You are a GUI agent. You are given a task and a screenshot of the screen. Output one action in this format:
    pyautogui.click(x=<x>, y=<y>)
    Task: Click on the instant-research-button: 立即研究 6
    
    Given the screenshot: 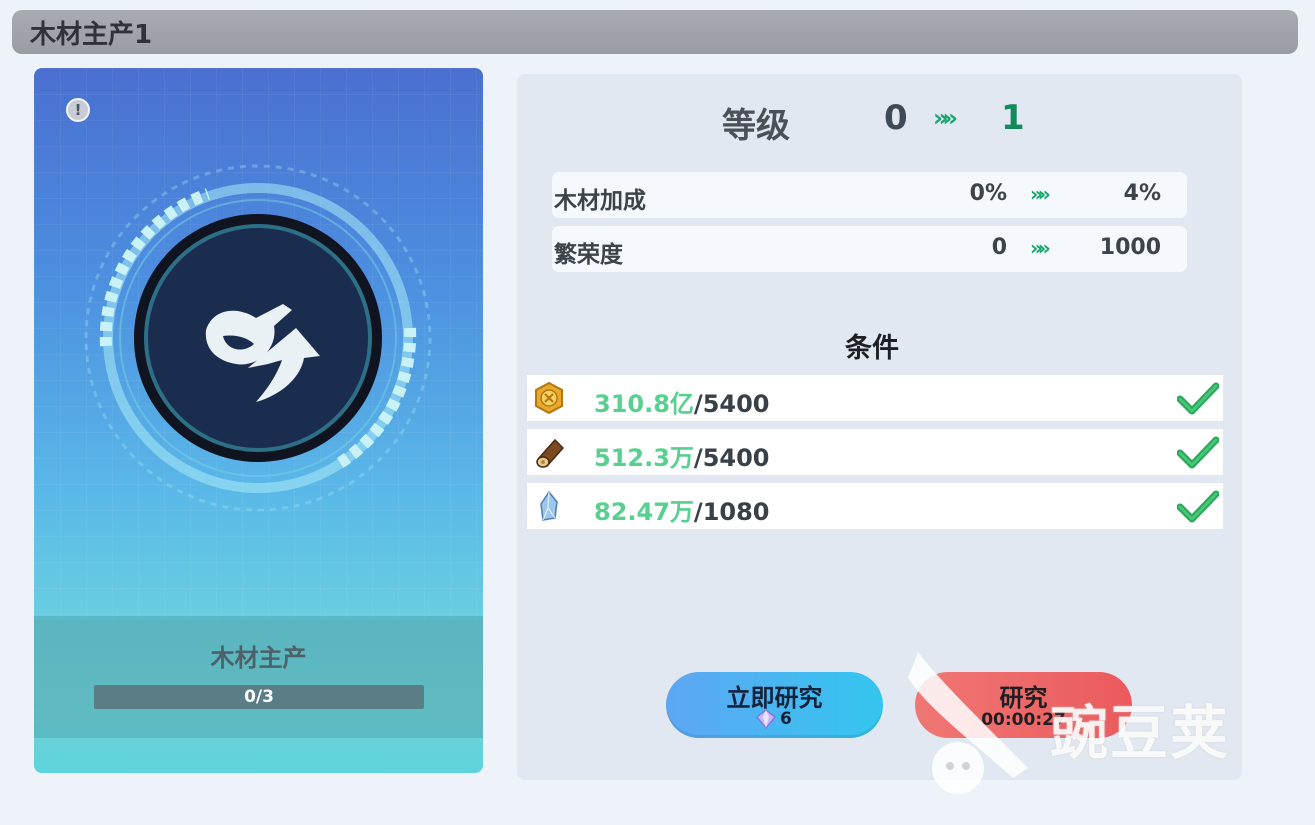 What is the action you would take?
    pyautogui.click(x=774, y=705)
    